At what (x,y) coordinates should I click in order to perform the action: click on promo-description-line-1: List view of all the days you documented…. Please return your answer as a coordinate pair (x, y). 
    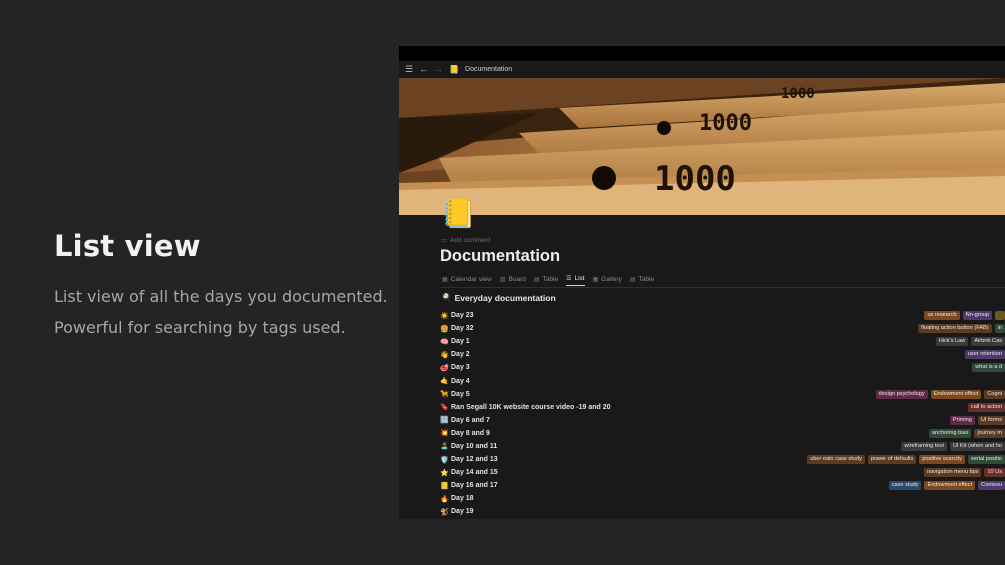
    Looking at the image, I should click on (221, 296).